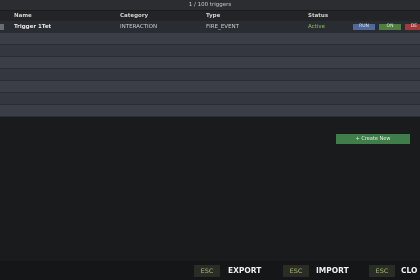  What do you see at coordinates (244, 271) in the screenshot?
I see `export-label: EXPORT` at bounding box center [244, 271].